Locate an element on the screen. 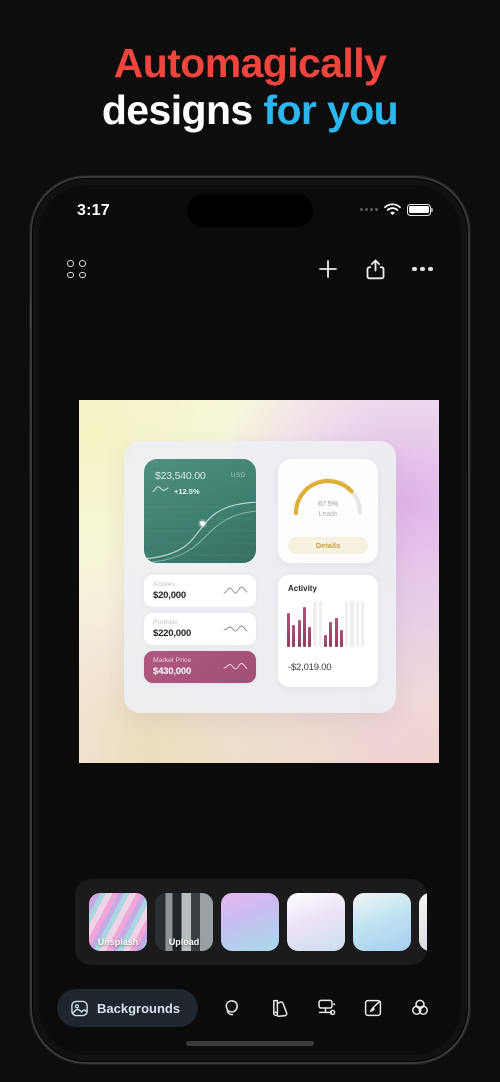 The height and width of the screenshot is (1082, 500). stat-row-market-price: Market Price $430,000 is located at coordinates (200, 667).